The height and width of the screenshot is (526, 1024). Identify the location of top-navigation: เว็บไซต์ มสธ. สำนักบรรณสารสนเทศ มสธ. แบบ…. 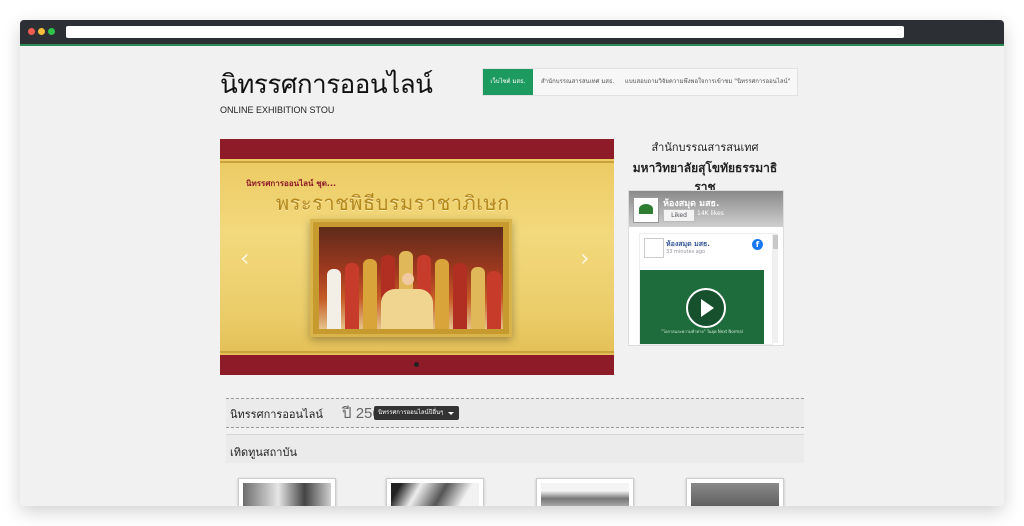
(640, 82).